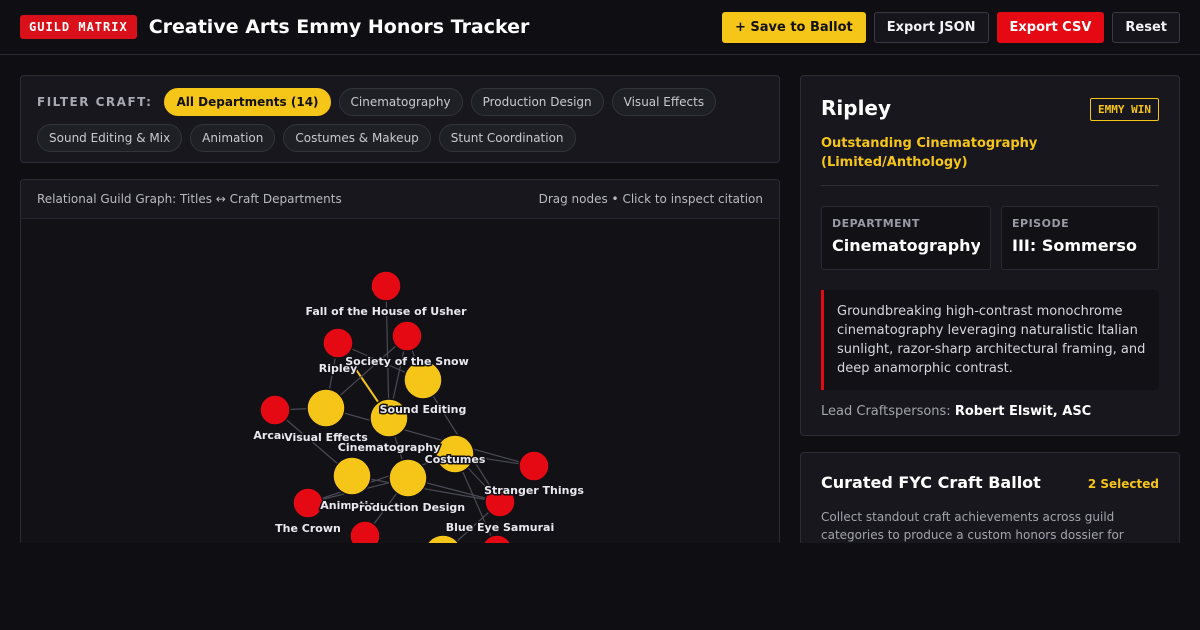 Image resolution: width=1200 pixels, height=630 pixels. Describe the element at coordinates (664, 102) in the screenshot. I see `filter-chip-visual-effects: Visual Effects` at that location.